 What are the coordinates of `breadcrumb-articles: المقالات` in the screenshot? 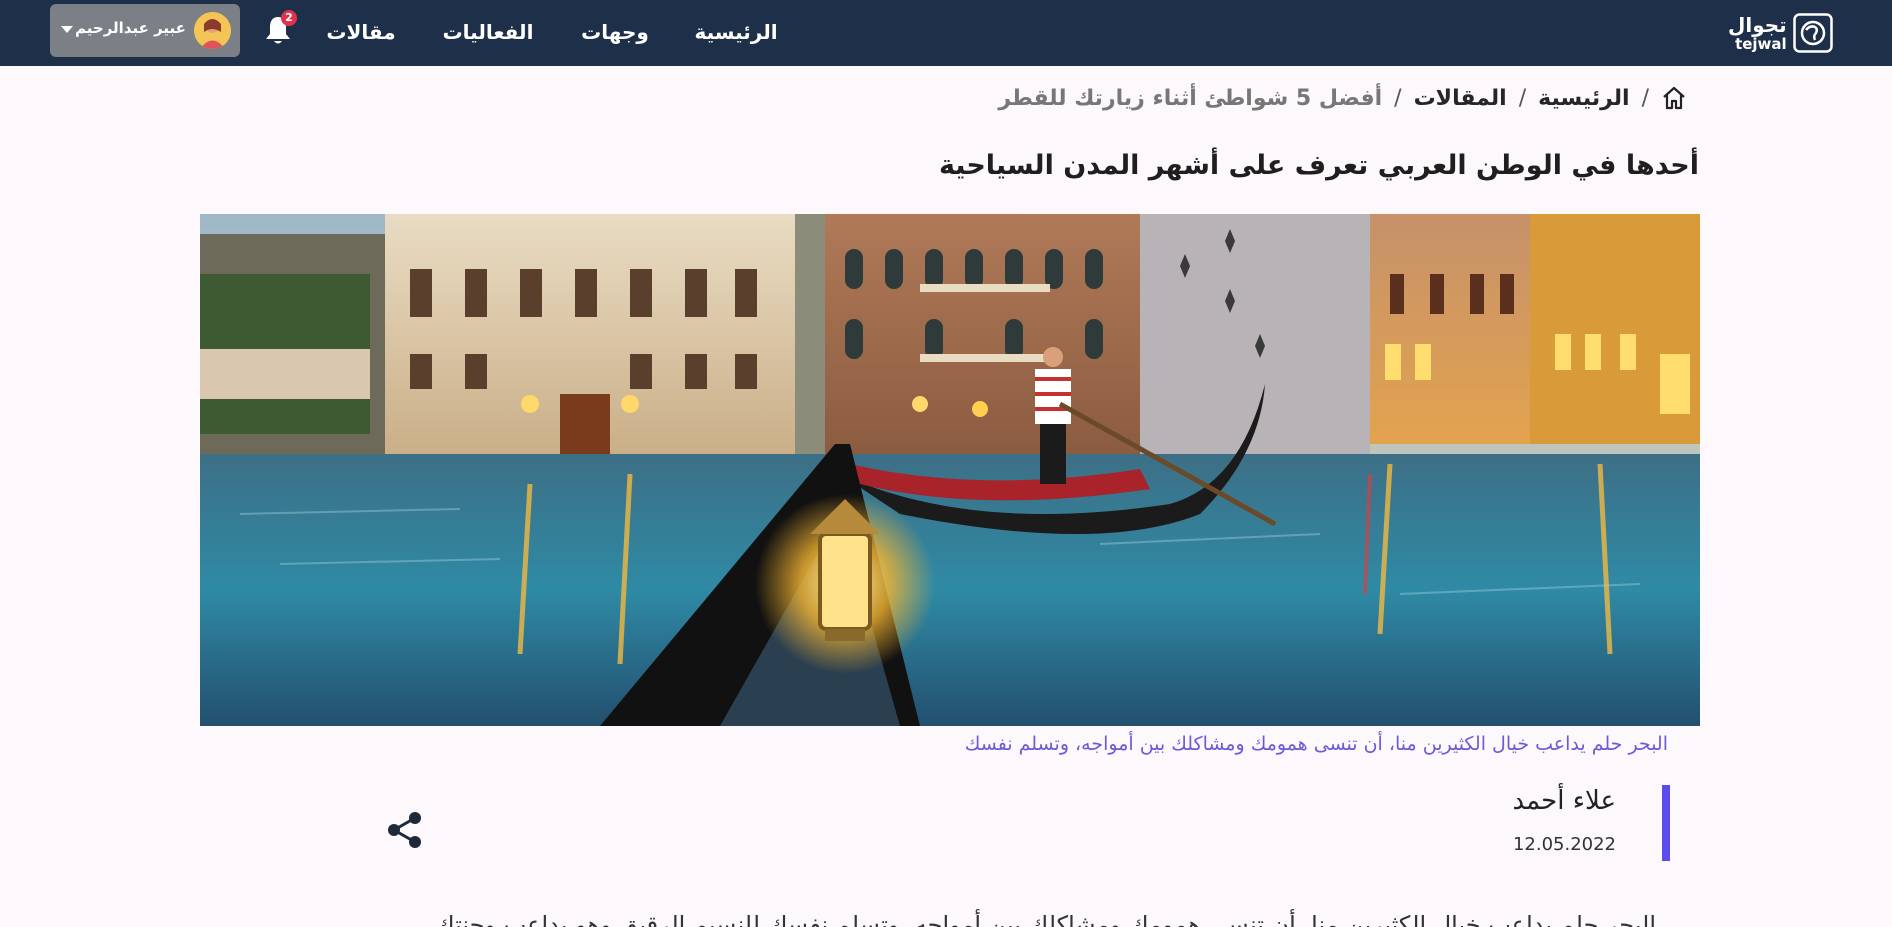 It's located at (1460, 98).